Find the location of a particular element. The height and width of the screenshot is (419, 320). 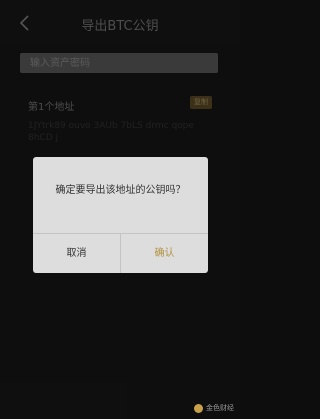

watermark-text: 金色财经 is located at coordinates (220, 408).